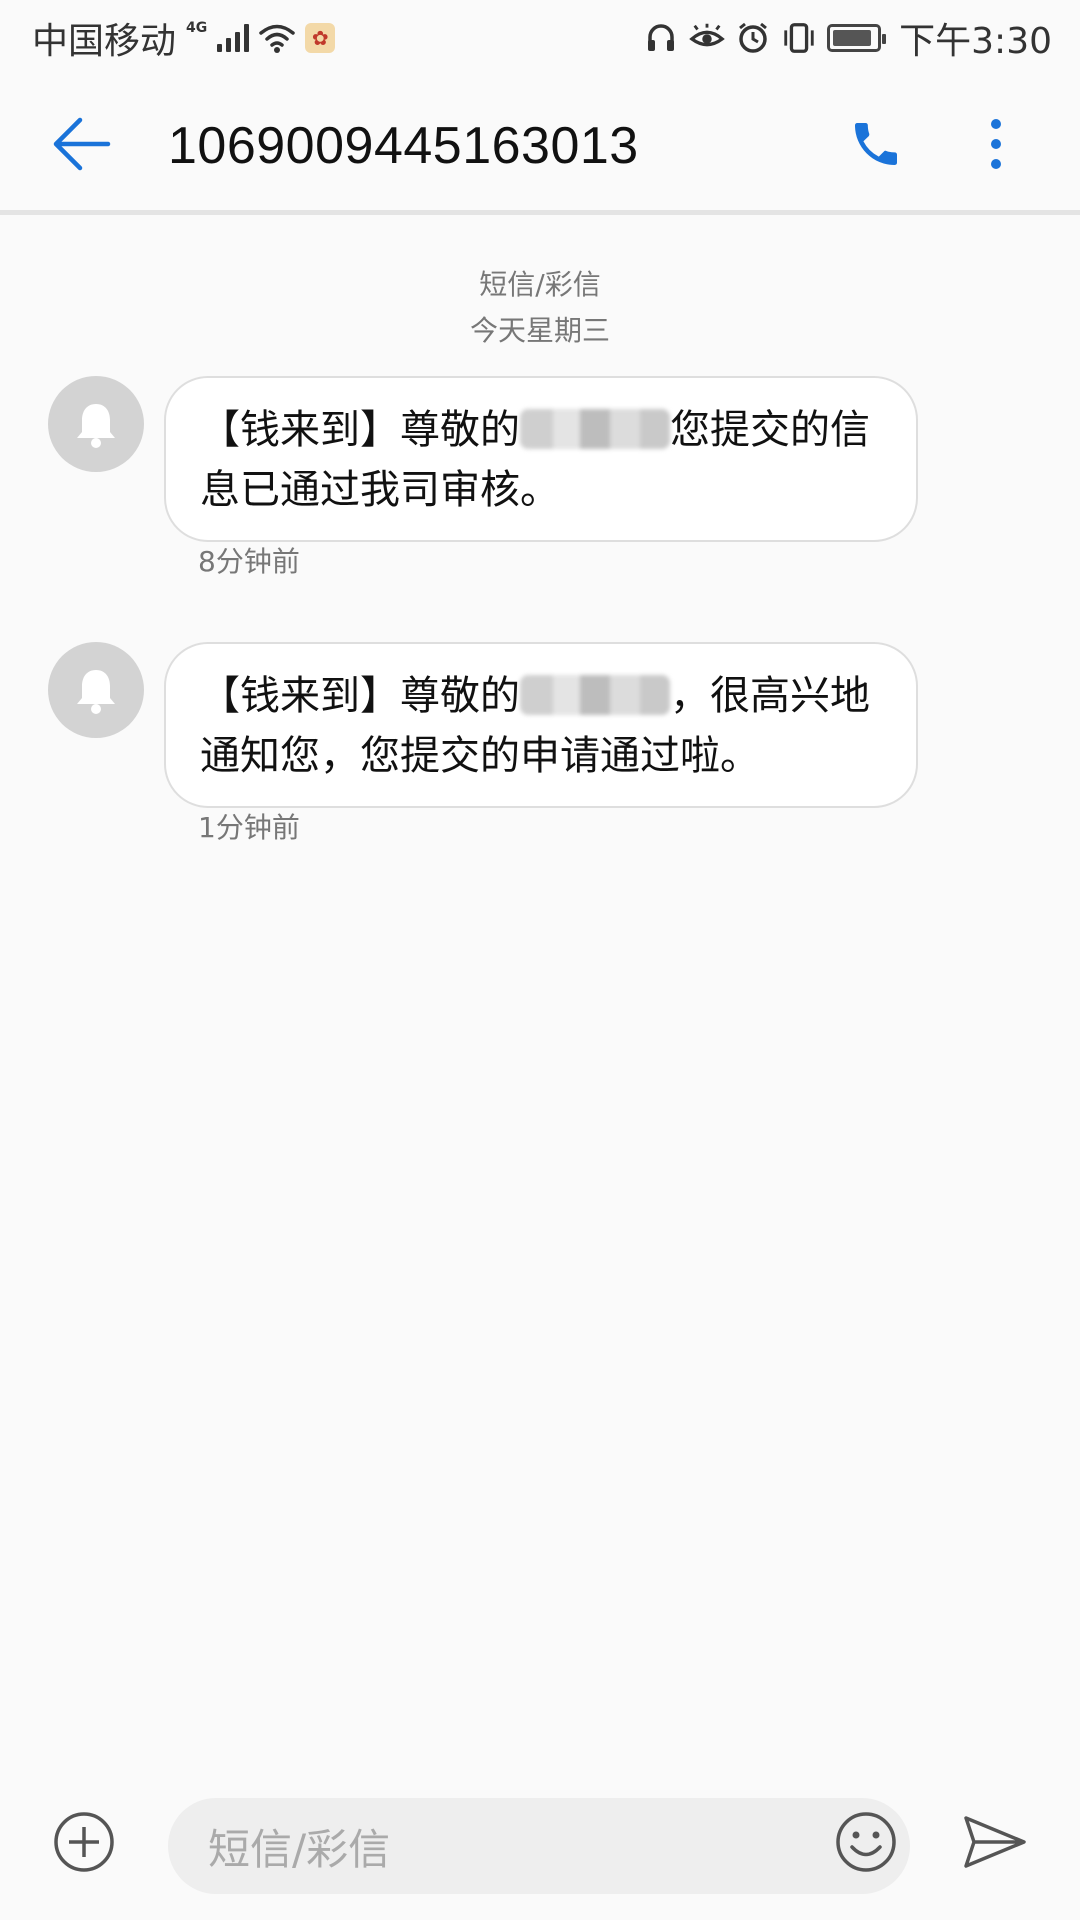 This screenshot has height=1920, width=1080. I want to click on battery-icon, so click(857, 38).